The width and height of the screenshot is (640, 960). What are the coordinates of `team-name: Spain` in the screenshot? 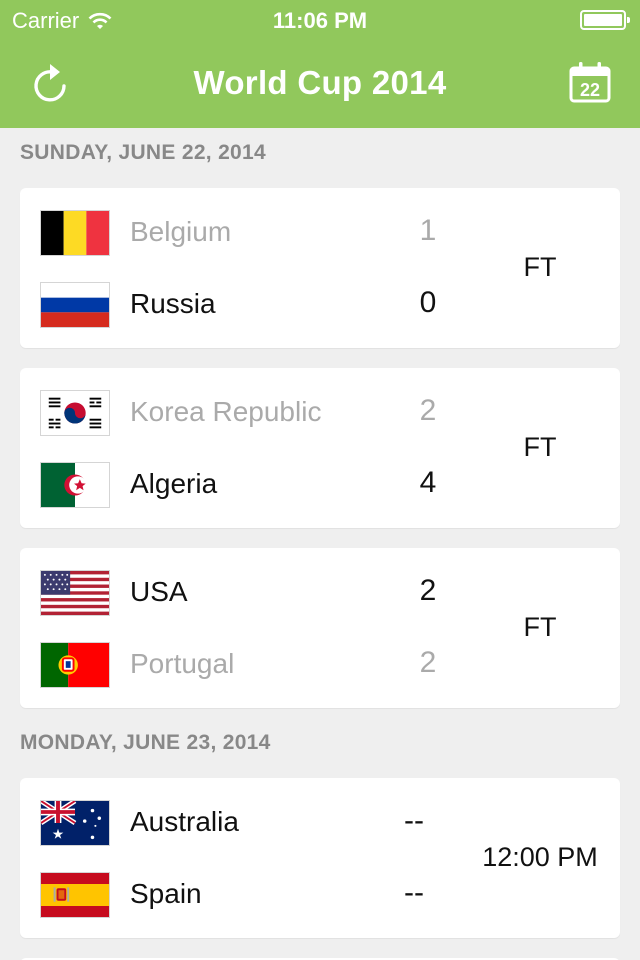 It's located at (166, 893).